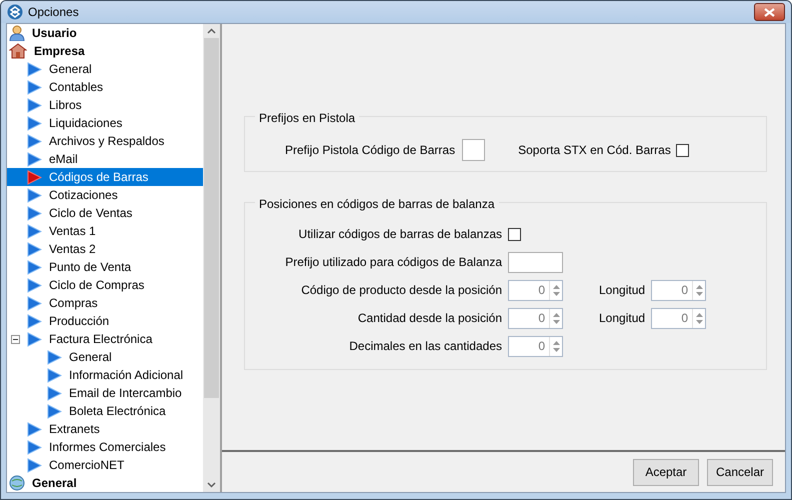 The width and height of the screenshot is (792, 500). Describe the element at coordinates (740, 472) in the screenshot. I see `dialog-button: Cancelar` at that location.